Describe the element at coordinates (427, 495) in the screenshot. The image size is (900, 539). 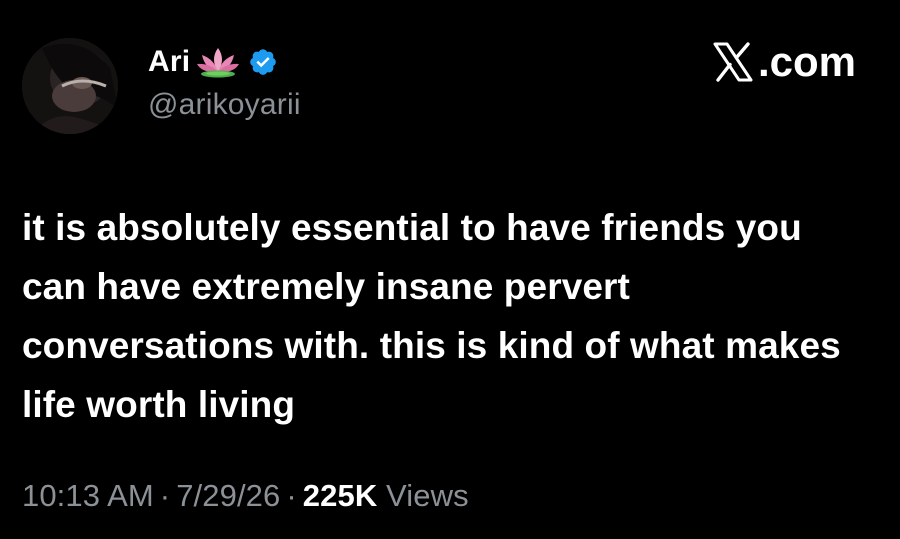
I see `views-label: Views` at that location.